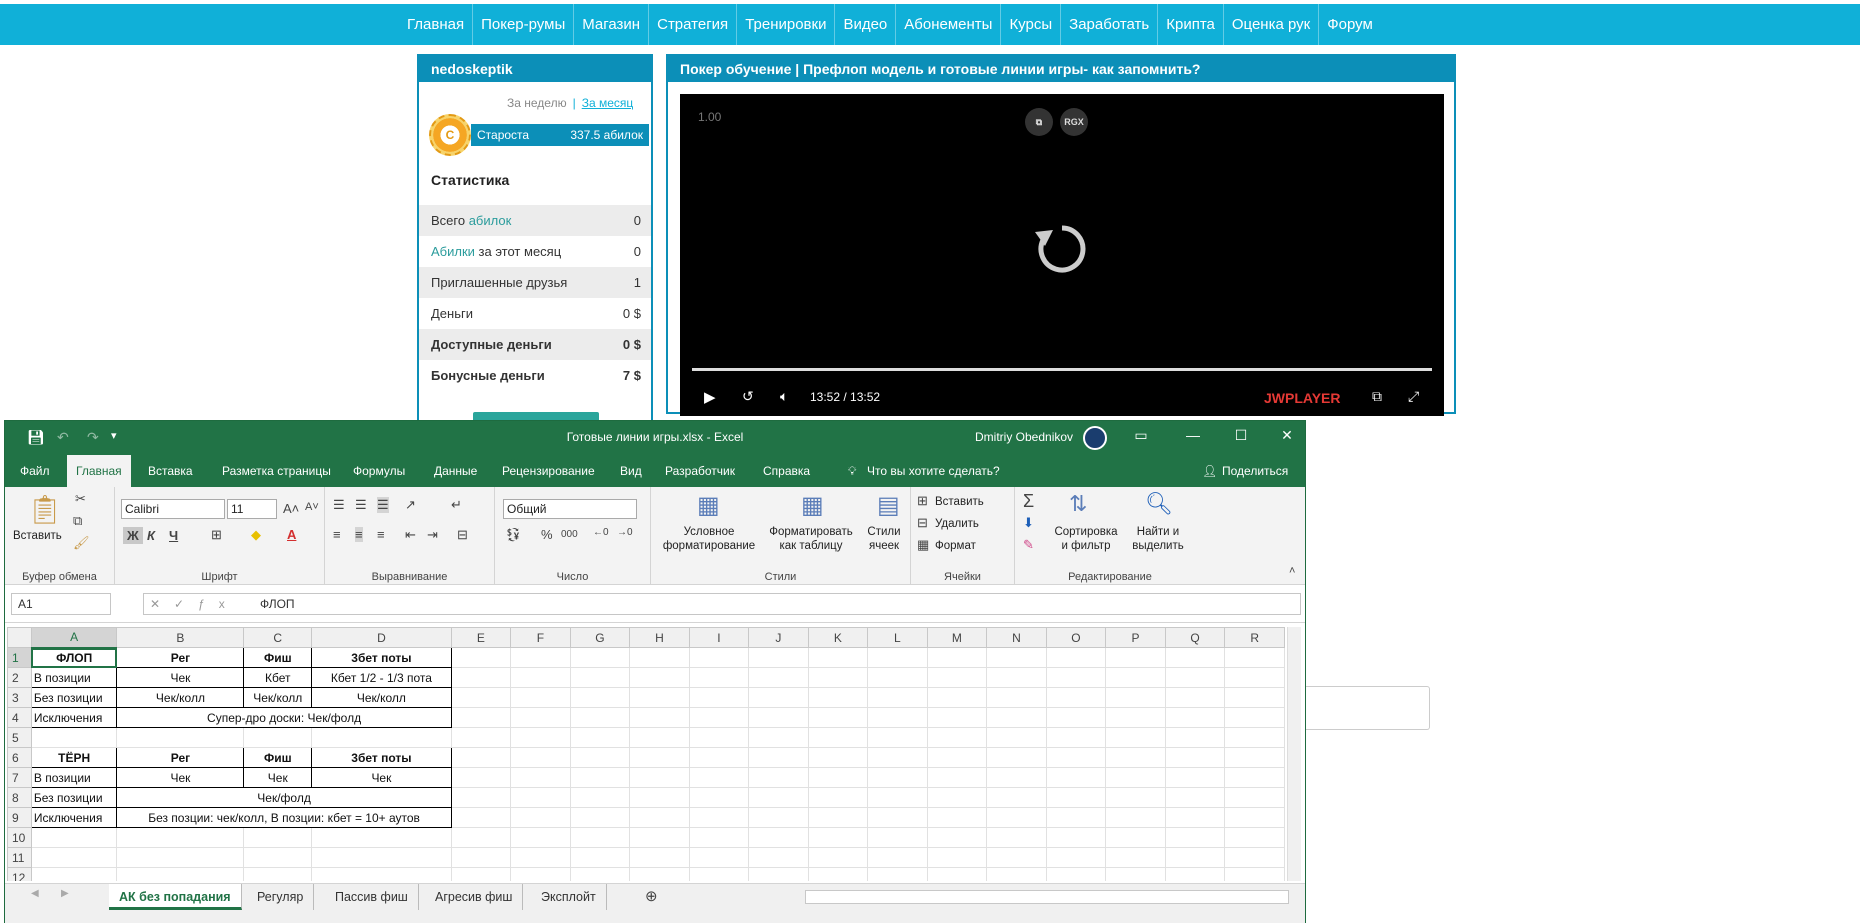  What do you see at coordinates (19, 874) in the screenshot?
I see `row-header: 12` at bounding box center [19, 874].